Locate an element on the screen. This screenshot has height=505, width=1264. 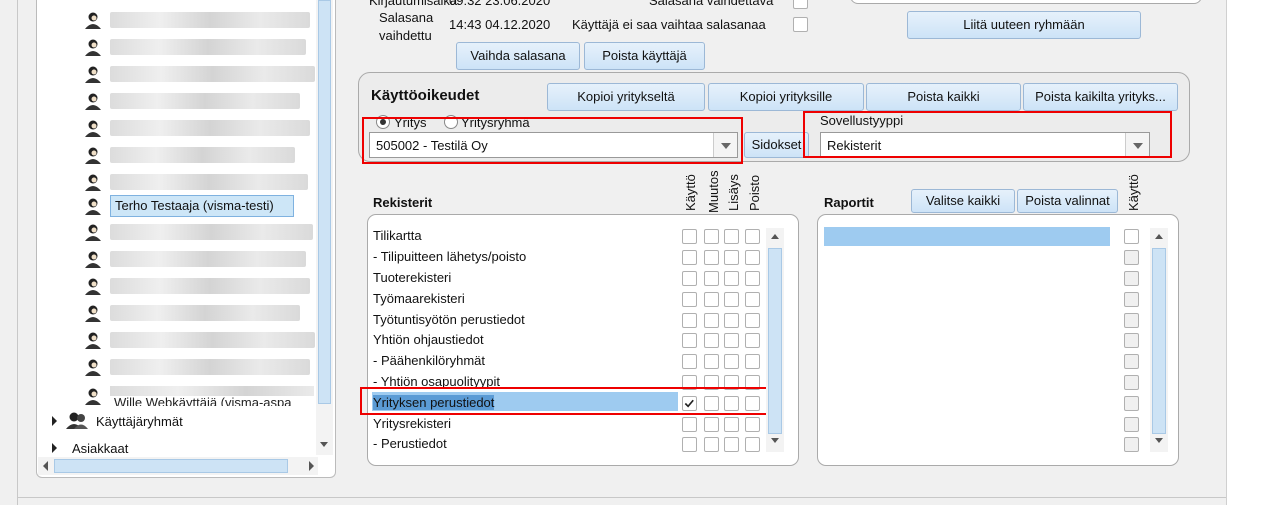
register-item: - Tilipuitteen lähetys/poisto is located at coordinates (449, 256).